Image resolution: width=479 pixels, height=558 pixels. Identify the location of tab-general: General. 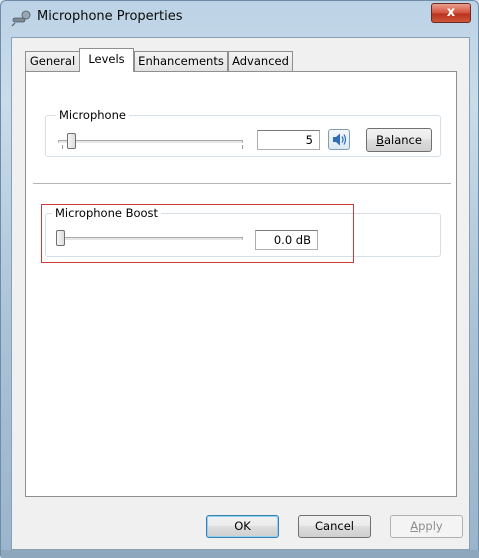
(52, 61).